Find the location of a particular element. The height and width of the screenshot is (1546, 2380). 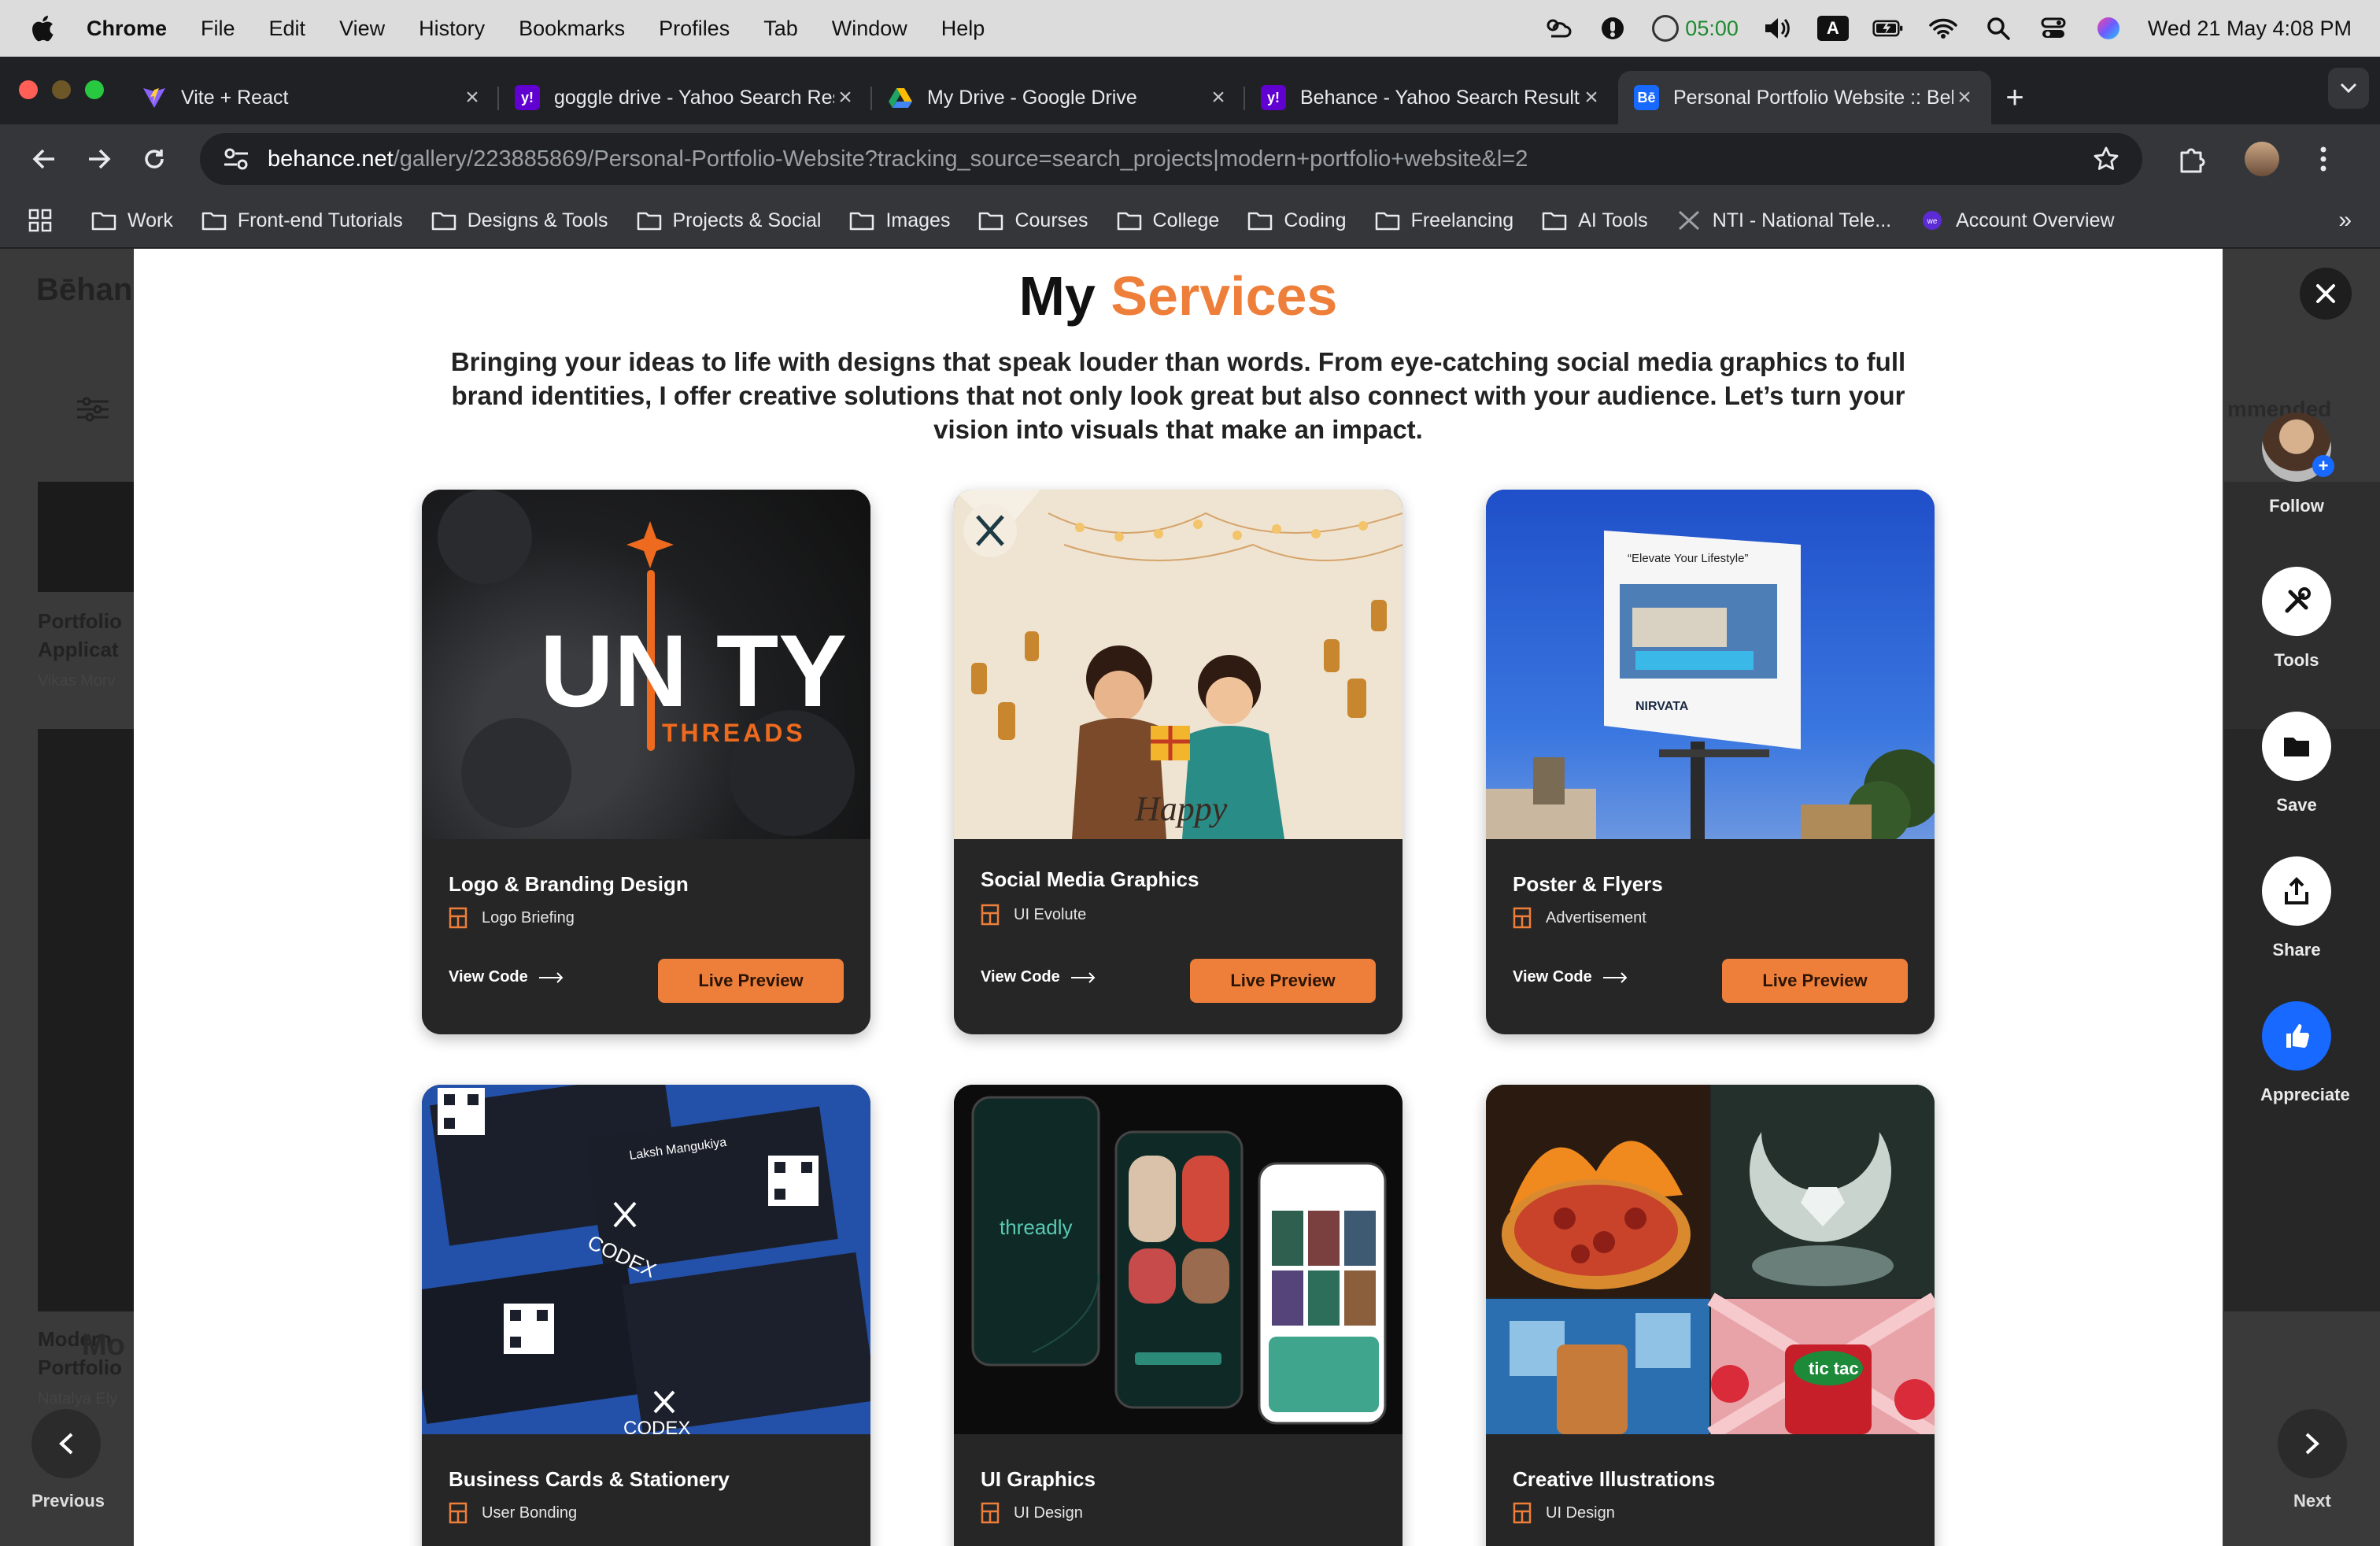

timer-widget: 05:00 is located at coordinates (1695, 28).